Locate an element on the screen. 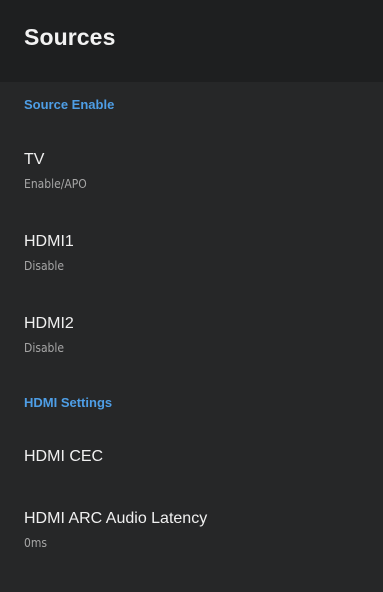 The height and width of the screenshot is (592, 383). page-title: Sources is located at coordinates (70, 37).